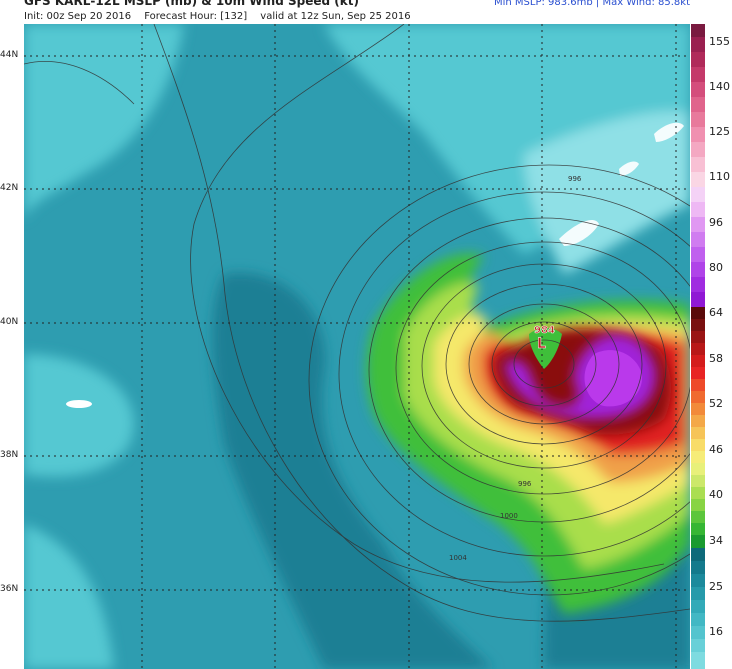 The image size is (732, 669). I want to click on colorbar-label: 58, so click(716, 358).